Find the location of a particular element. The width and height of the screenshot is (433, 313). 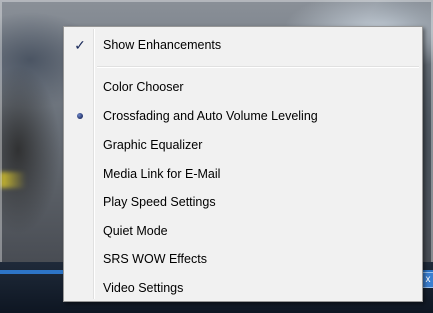

menu-item-label: SRS WOW Effects is located at coordinates (155, 259).